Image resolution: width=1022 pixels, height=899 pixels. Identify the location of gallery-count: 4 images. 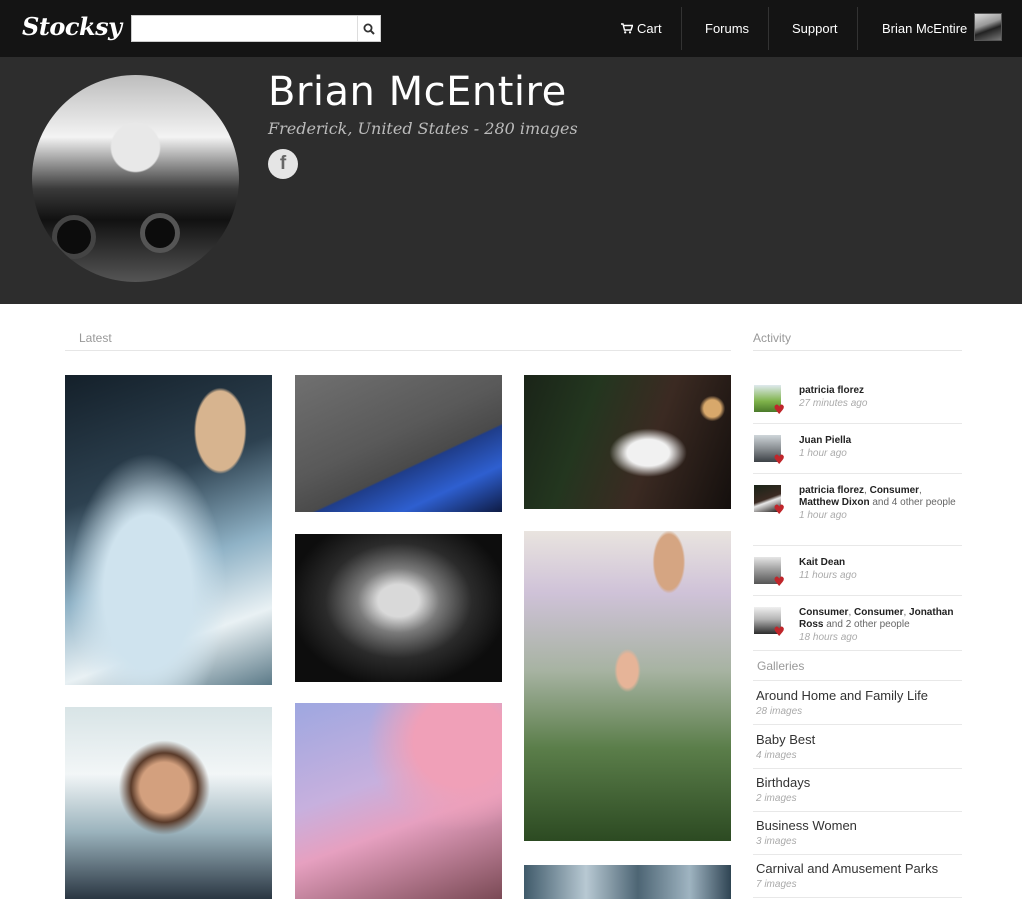
(776, 755).